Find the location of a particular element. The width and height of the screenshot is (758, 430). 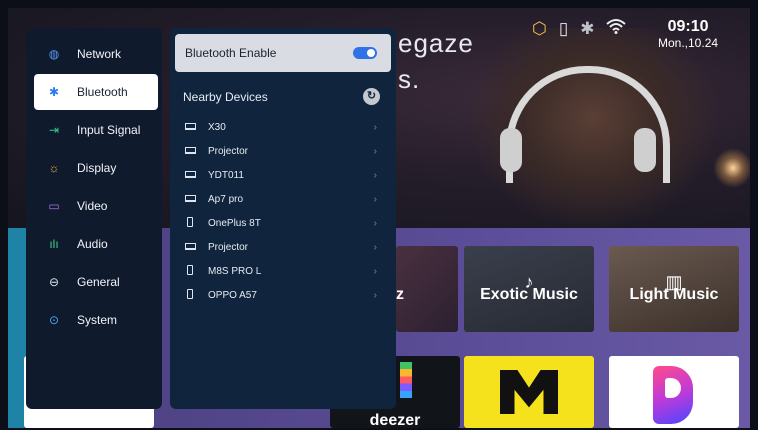

audio-icon: ılı is located at coordinates (54, 244).